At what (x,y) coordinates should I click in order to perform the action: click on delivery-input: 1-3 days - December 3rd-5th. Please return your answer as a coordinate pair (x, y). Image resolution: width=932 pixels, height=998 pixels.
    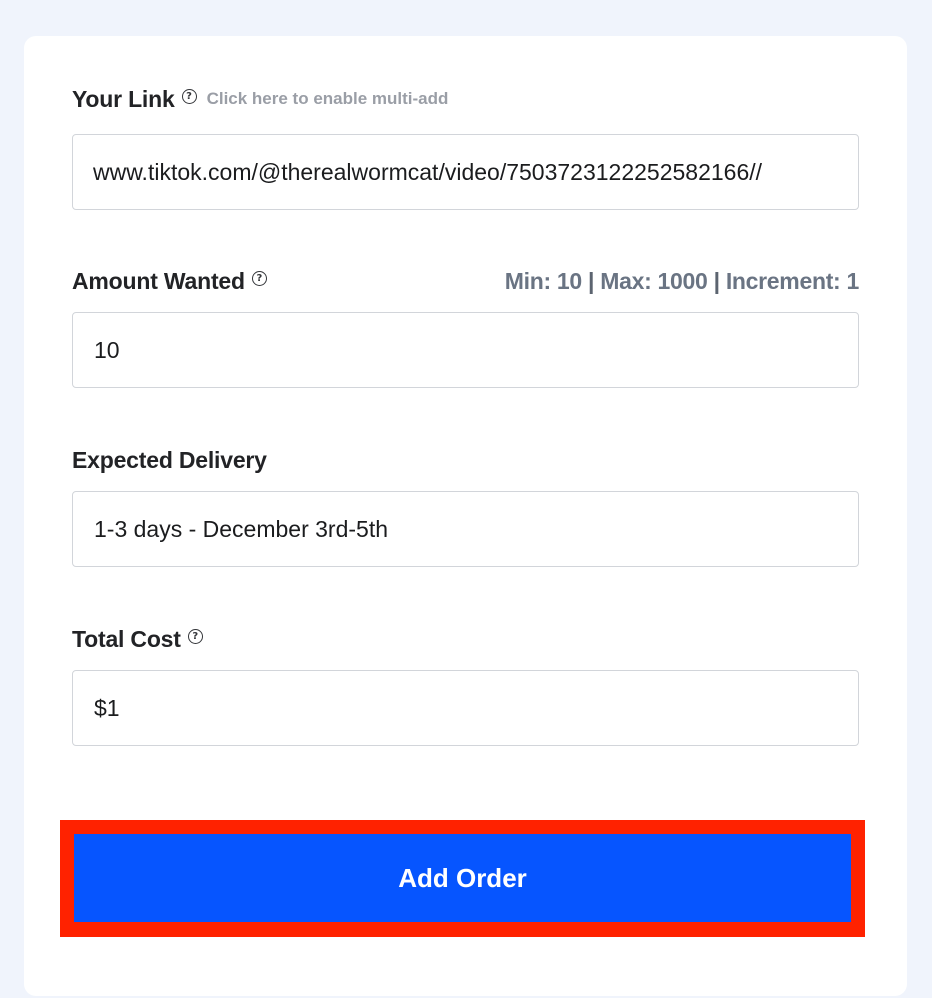
    Looking at the image, I should click on (465, 529).